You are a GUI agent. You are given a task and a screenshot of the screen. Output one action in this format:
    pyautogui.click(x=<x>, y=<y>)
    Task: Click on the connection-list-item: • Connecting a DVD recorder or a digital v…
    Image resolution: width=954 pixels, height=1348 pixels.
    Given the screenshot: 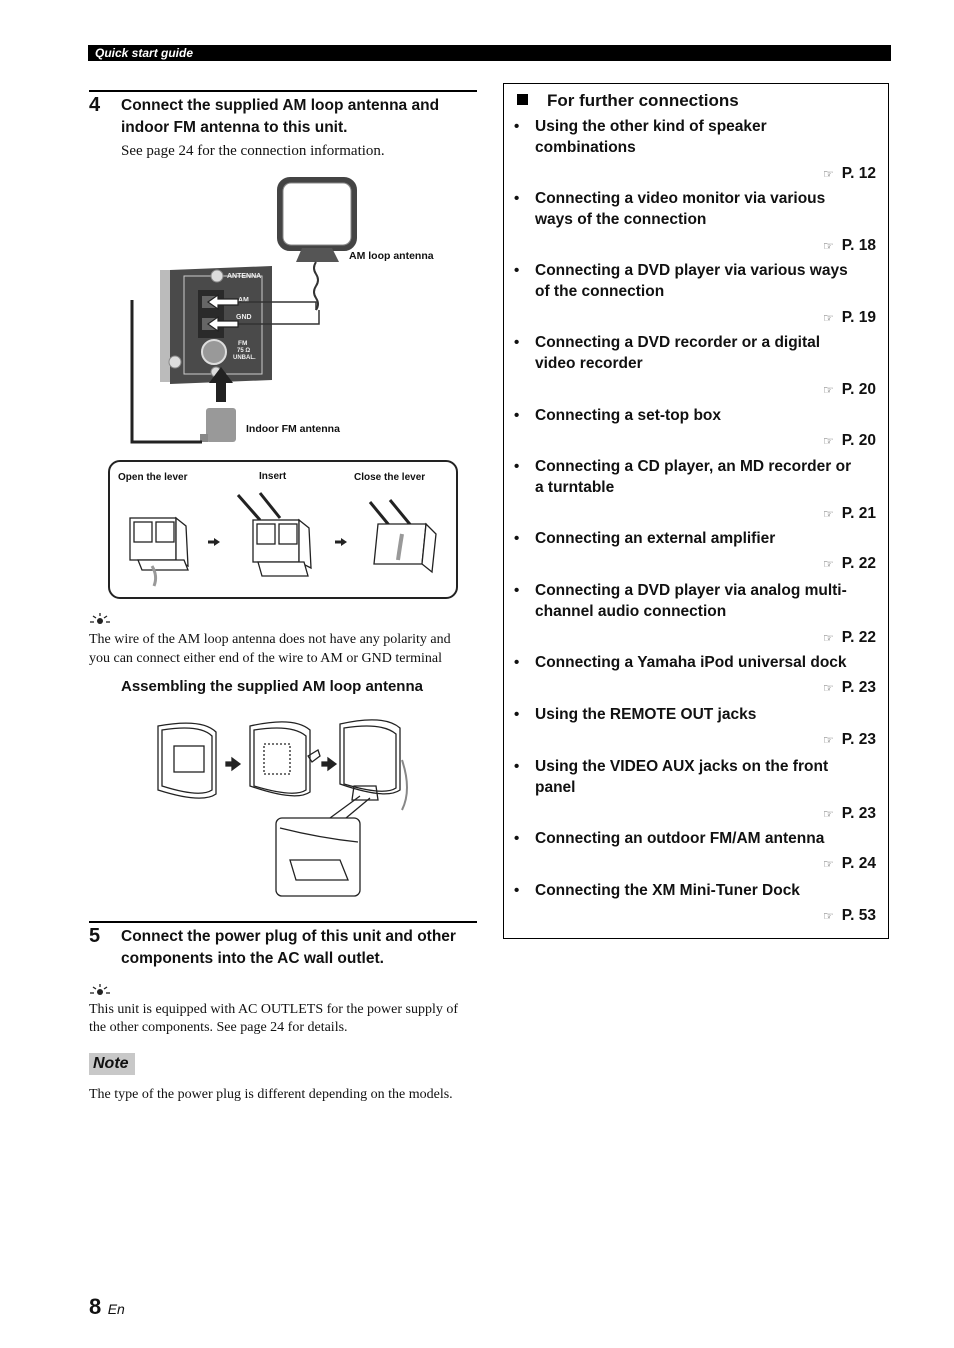 What is the action you would take?
    pyautogui.click(x=695, y=367)
    